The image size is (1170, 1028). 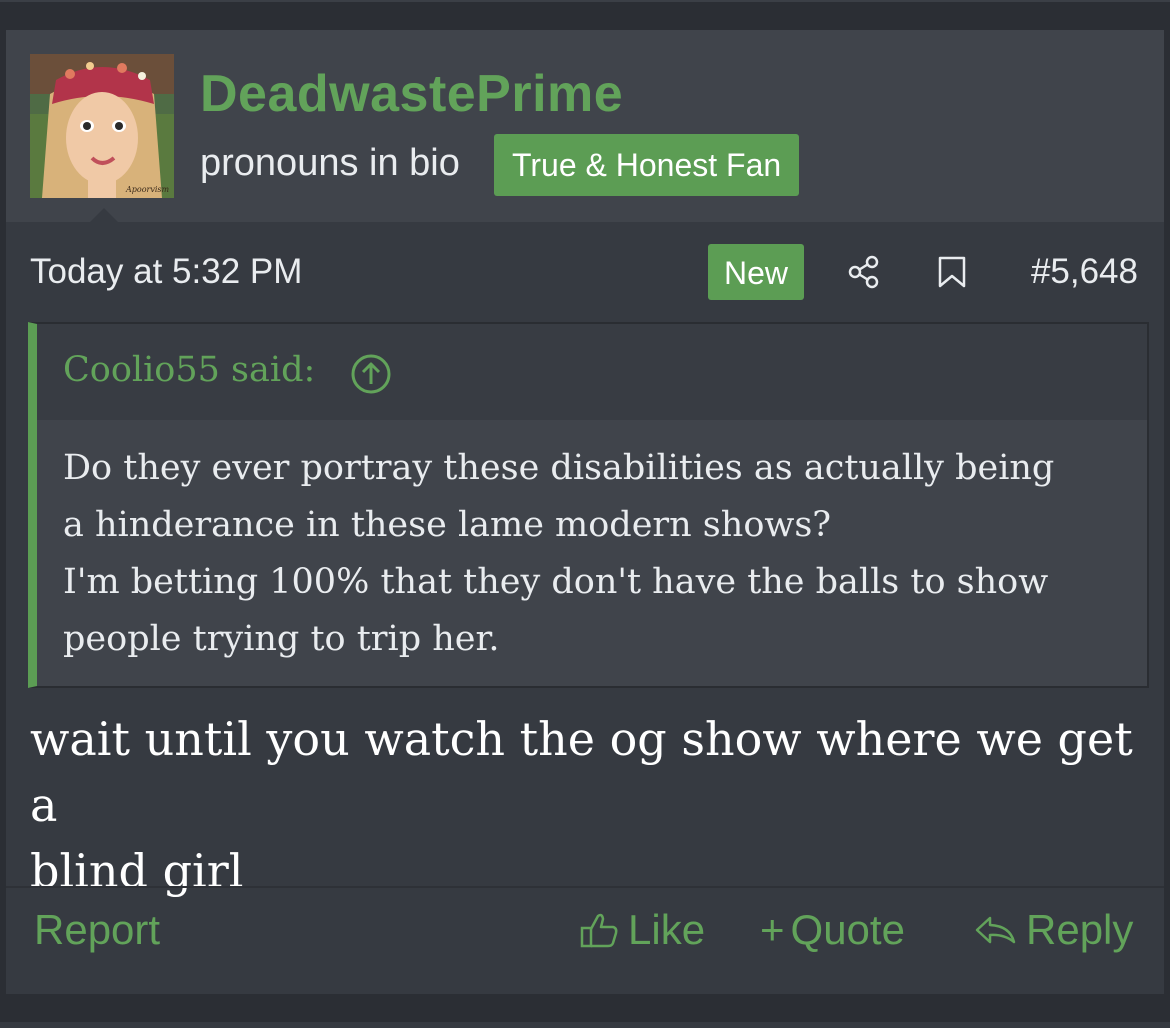 What do you see at coordinates (166, 272) in the screenshot?
I see `post-date: Today at 5:32 PM` at bounding box center [166, 272].